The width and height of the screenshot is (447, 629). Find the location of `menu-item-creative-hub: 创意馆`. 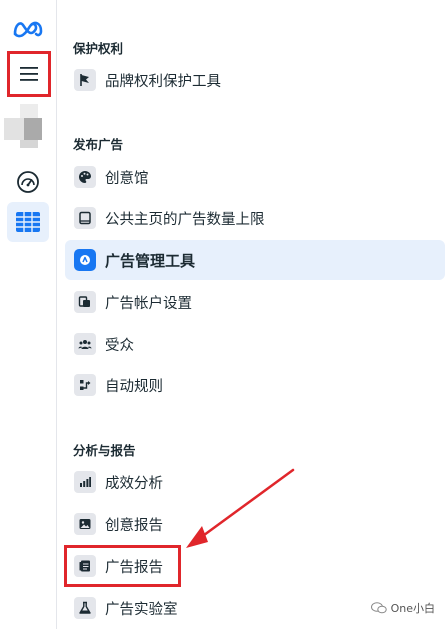

menu-item-creative-hub: 创意馆 is located at coordinates (255, 177).